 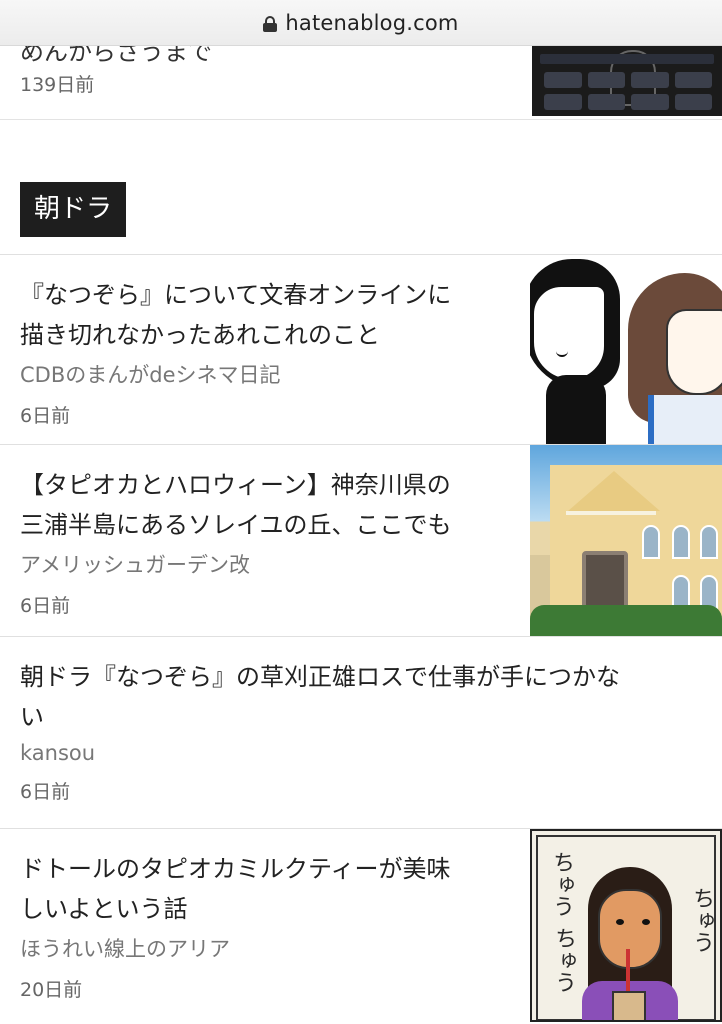 I want to click on lock-icon, so click(x=270, y=23).